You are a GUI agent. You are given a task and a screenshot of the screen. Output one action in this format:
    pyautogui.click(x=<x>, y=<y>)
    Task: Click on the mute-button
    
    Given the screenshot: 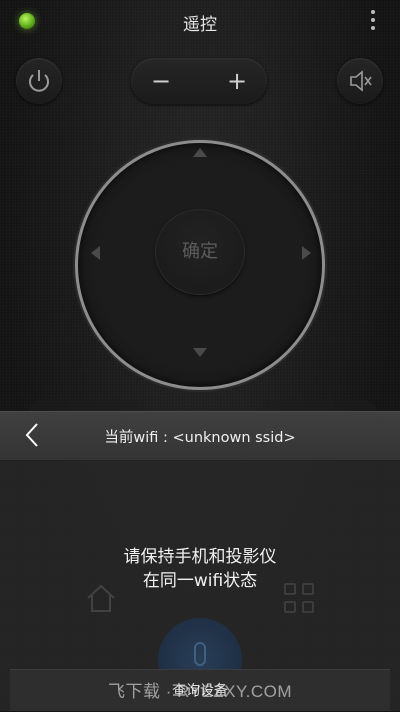 What is the action you would take?
    pyautogui.click(x=360, y=81)
    